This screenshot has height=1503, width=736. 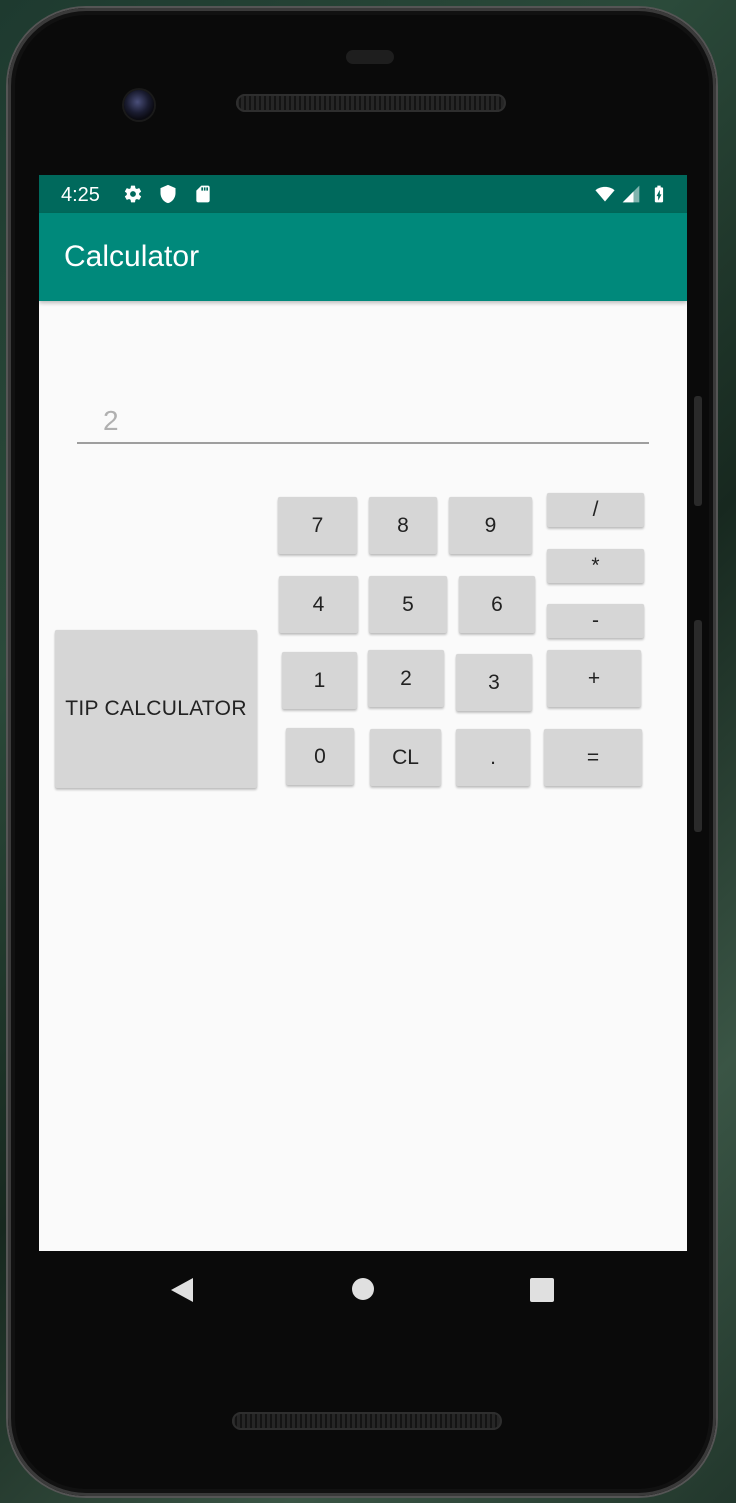 What do you see at coordinates (595, 510) in the screenshot?
I see `divide-button: /` at bounding box center [595, 510].